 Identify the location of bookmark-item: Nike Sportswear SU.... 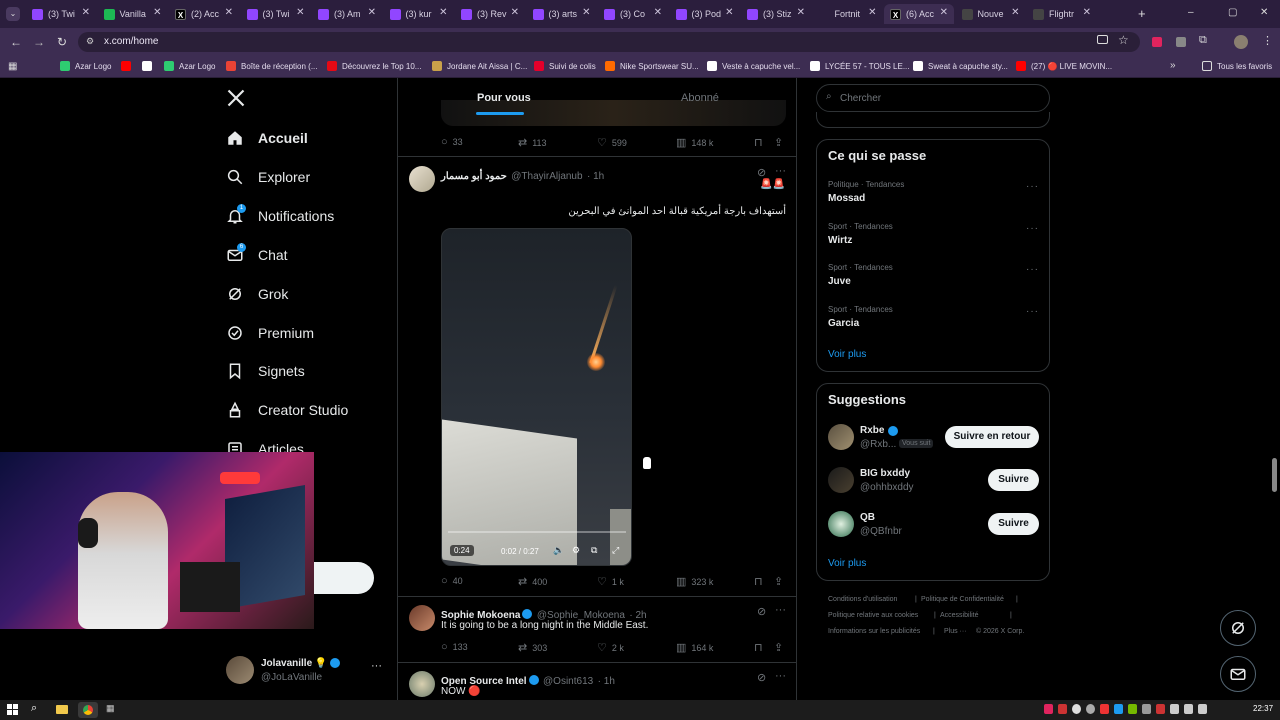
(652, 66).